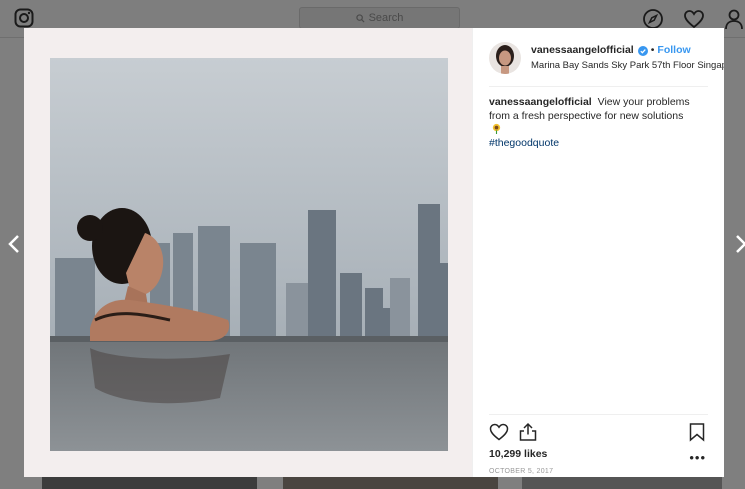 The width and height of the screenshot is (745, 489). What do you see at coordinates (582, 50) in the screenshot?
I see `post-username: vanessaangelofficial` at bounding box center [582, 50].